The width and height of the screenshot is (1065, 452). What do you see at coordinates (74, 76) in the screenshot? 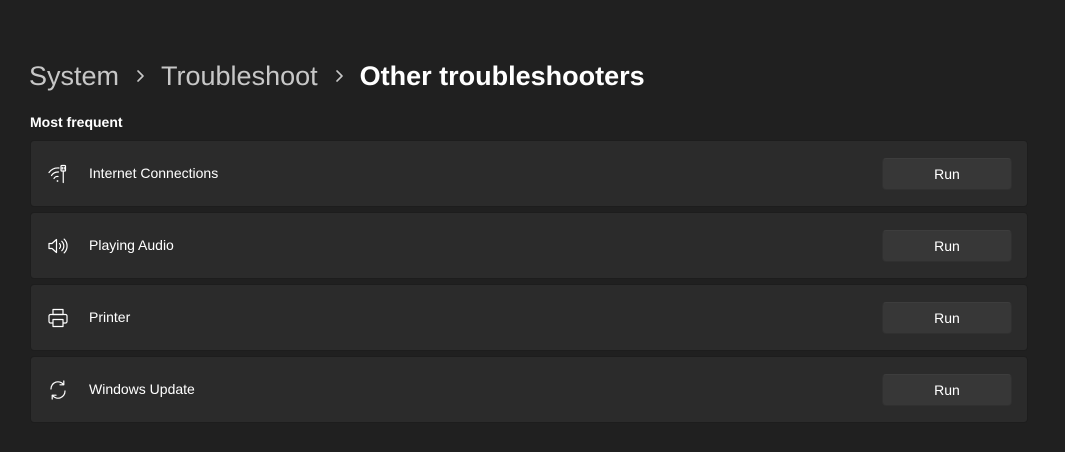
I see `breadcrumb-item-system: System` at bounding box center [74, 76].